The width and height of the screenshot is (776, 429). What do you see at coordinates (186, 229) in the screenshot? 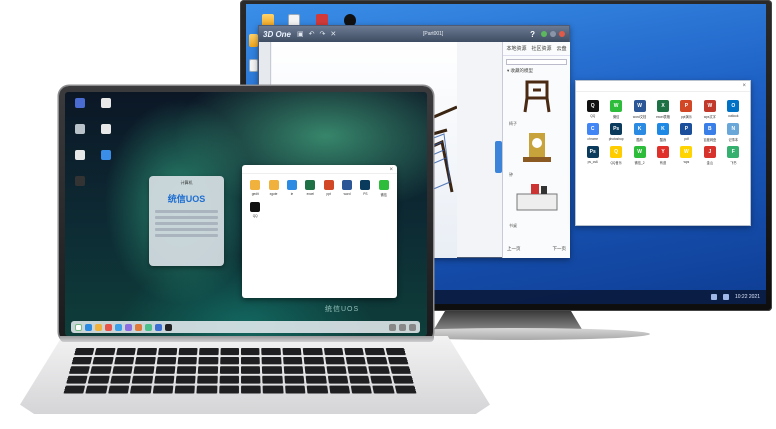
I see `info-line` at bounding box center [186, 229].